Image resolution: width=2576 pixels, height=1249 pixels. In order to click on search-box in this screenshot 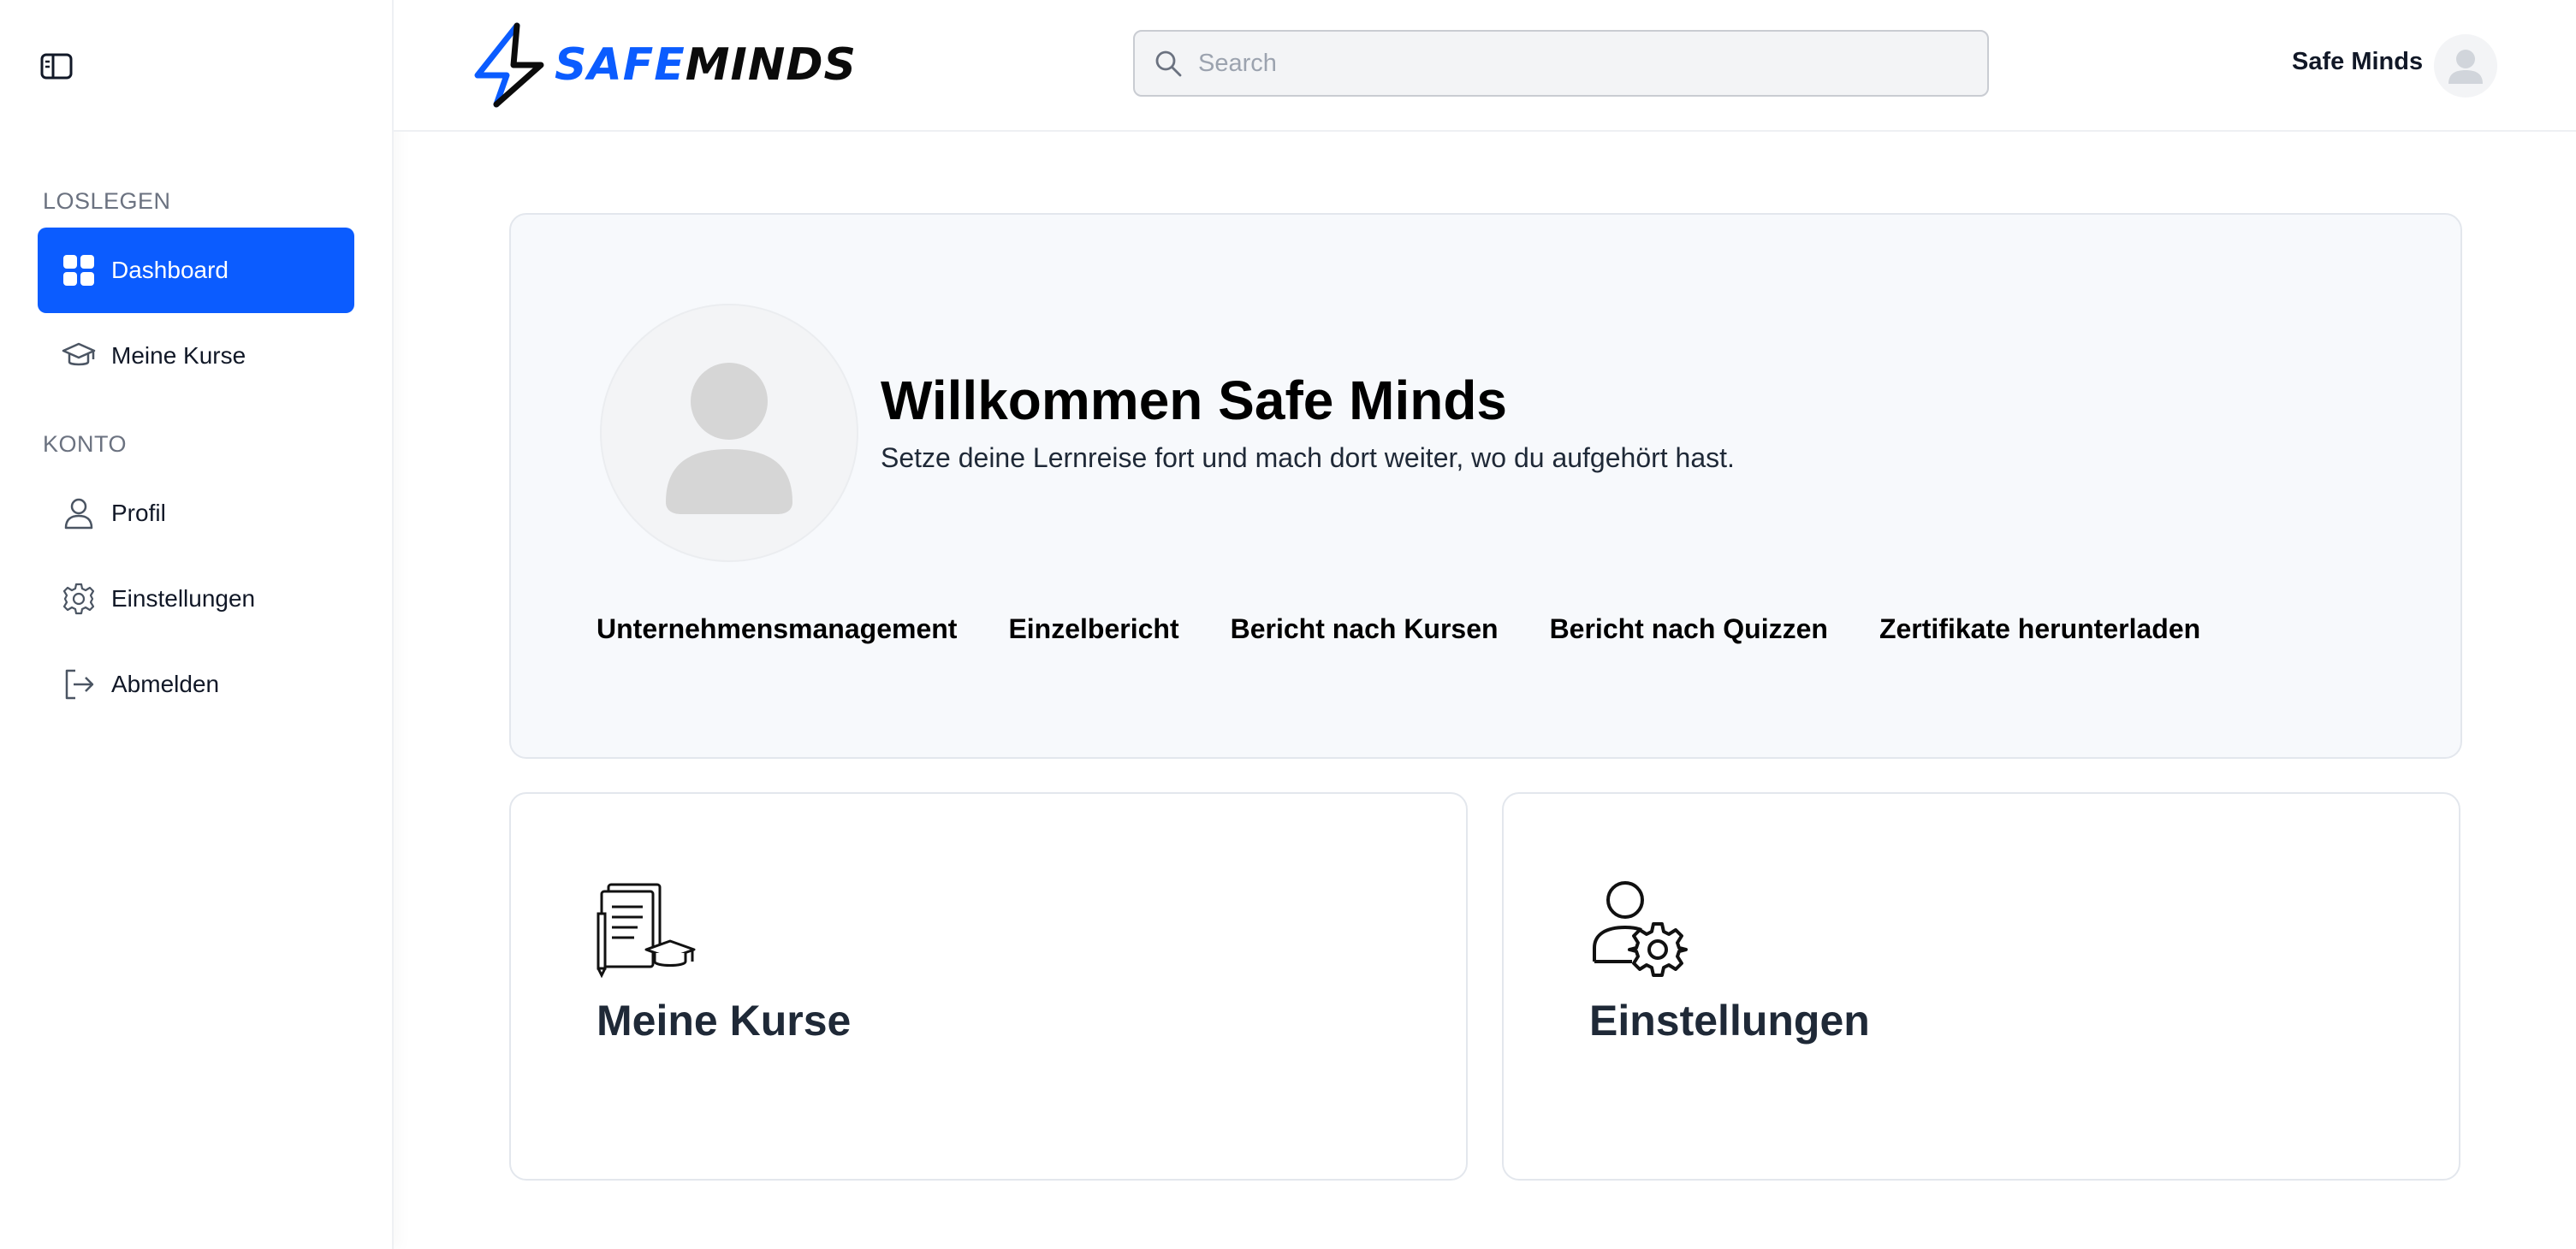, I will do `click(1561, 63)`.